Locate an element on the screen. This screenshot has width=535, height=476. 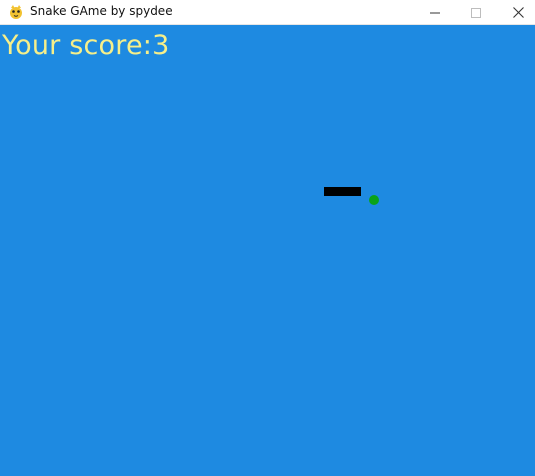
score-display: Your score:3 is located at coordinates (85, 45).